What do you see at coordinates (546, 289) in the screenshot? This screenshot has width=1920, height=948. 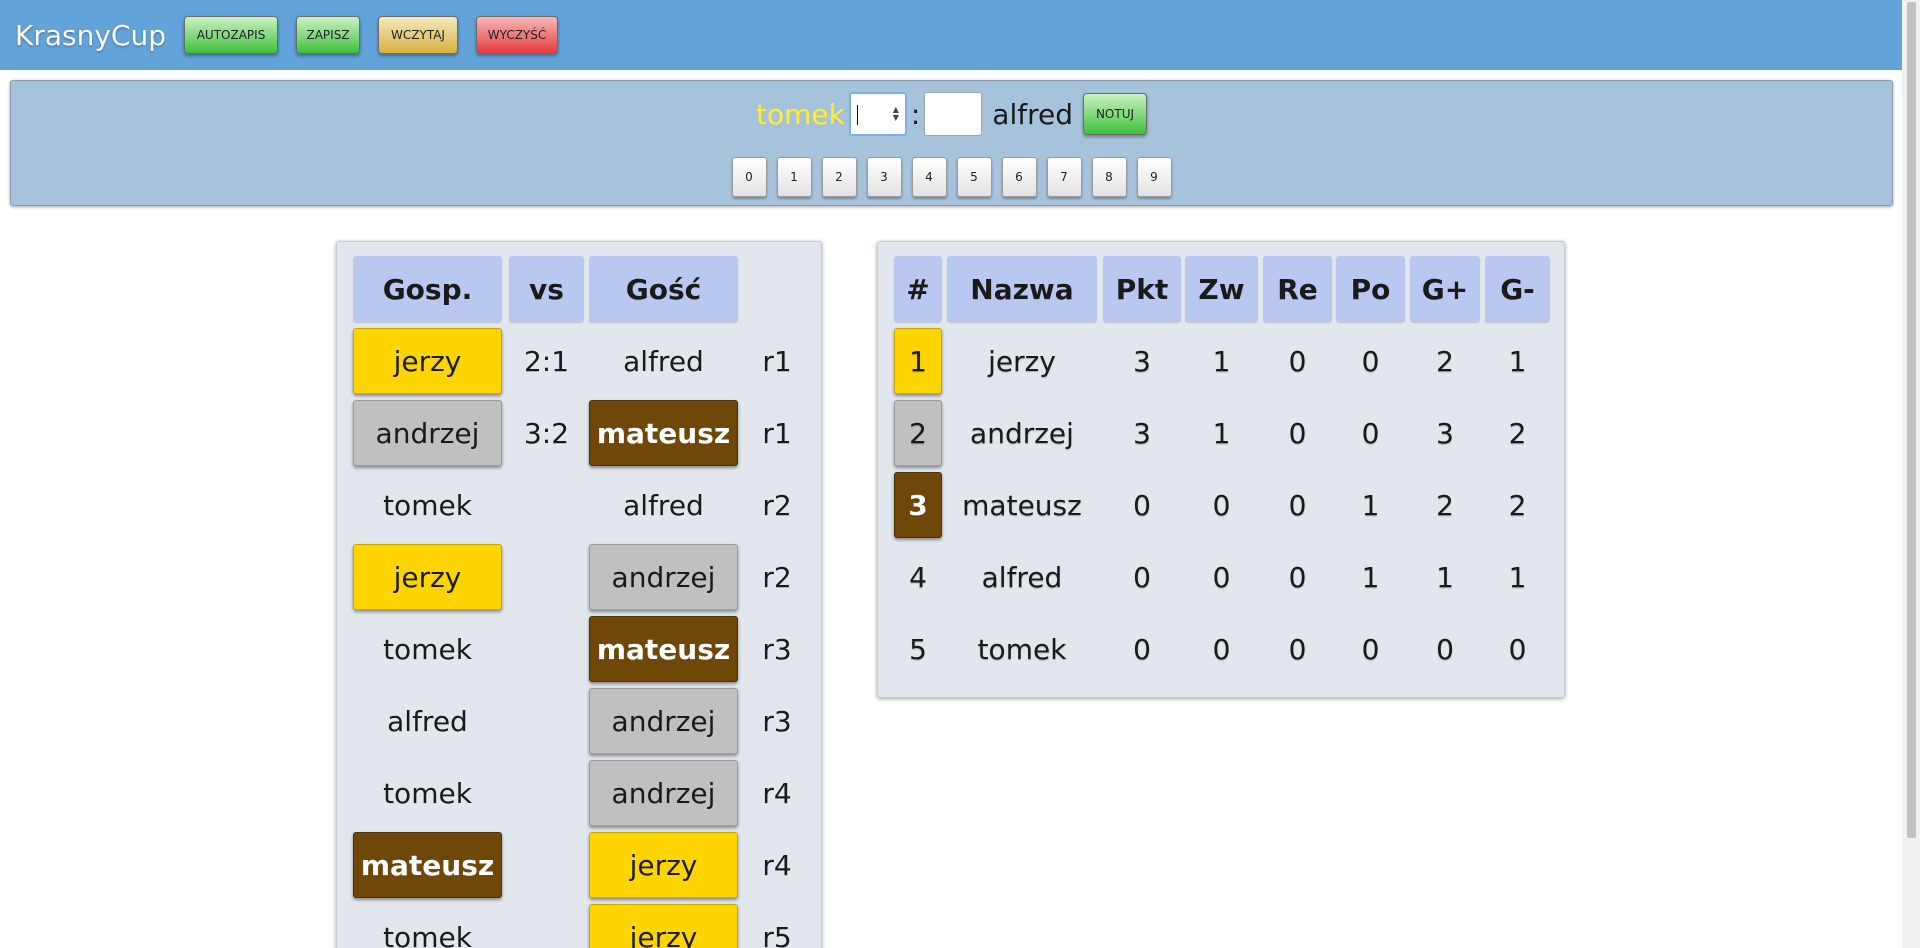 I see `header-vs: vs` at bounding box center [546, 289].